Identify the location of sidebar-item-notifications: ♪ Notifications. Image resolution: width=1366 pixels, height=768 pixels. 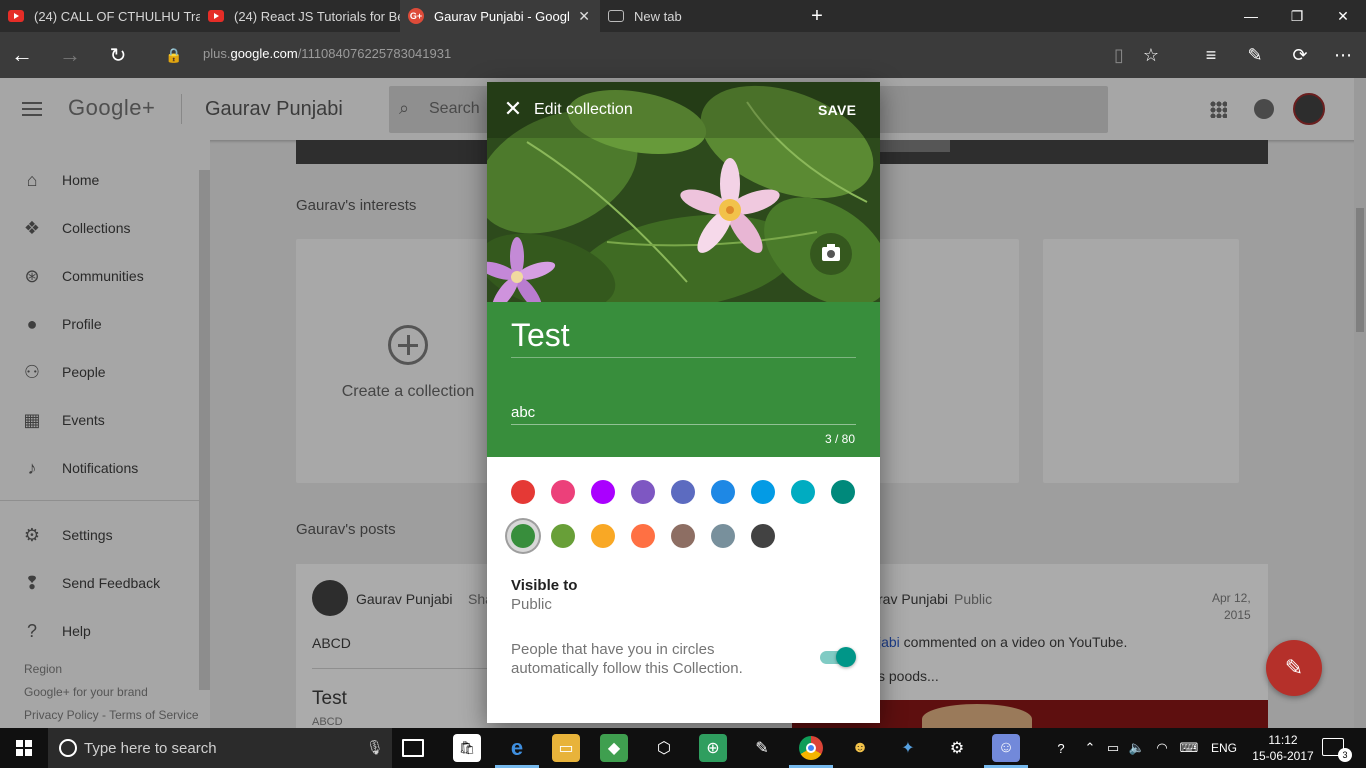
(100, 468).